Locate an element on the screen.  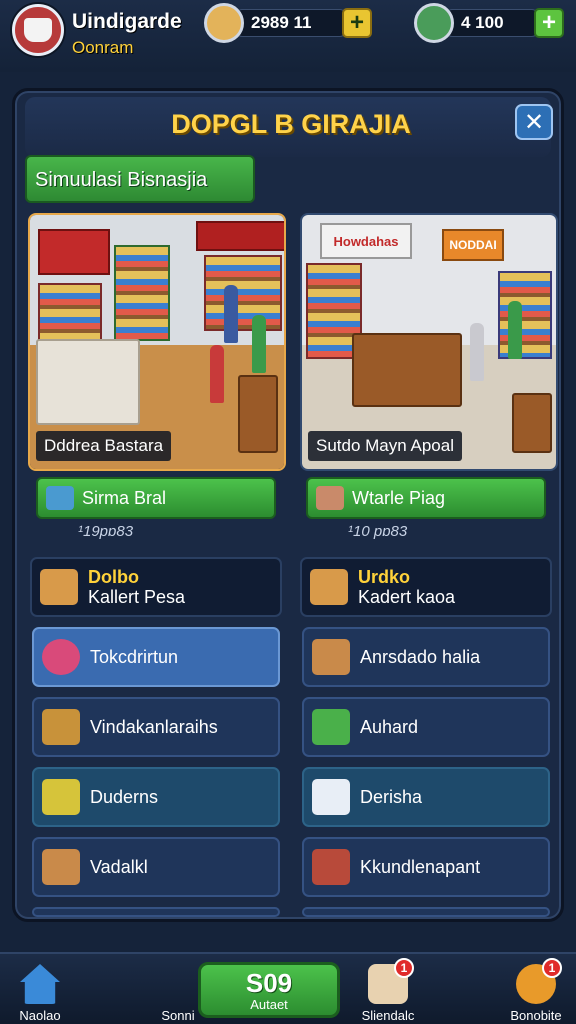
nav-second-icon is located at coordinates (178, 984).